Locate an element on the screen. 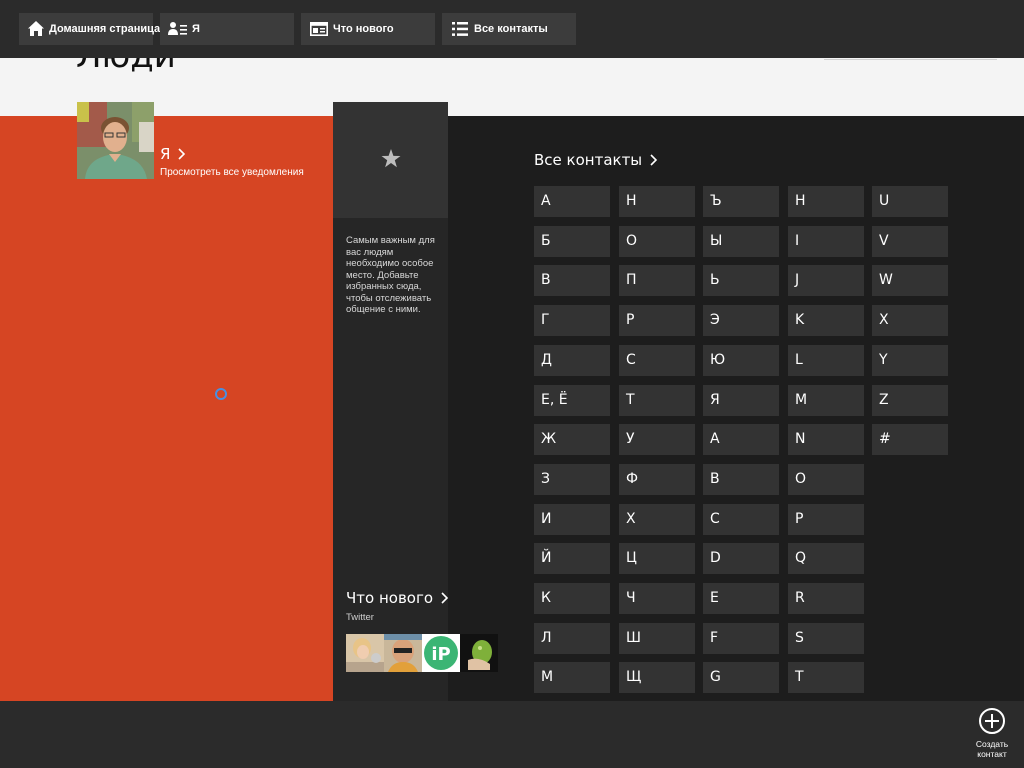 The height and width of the screenshot is (768, 1024). letter-label: И is located at coordinates (546, 519).